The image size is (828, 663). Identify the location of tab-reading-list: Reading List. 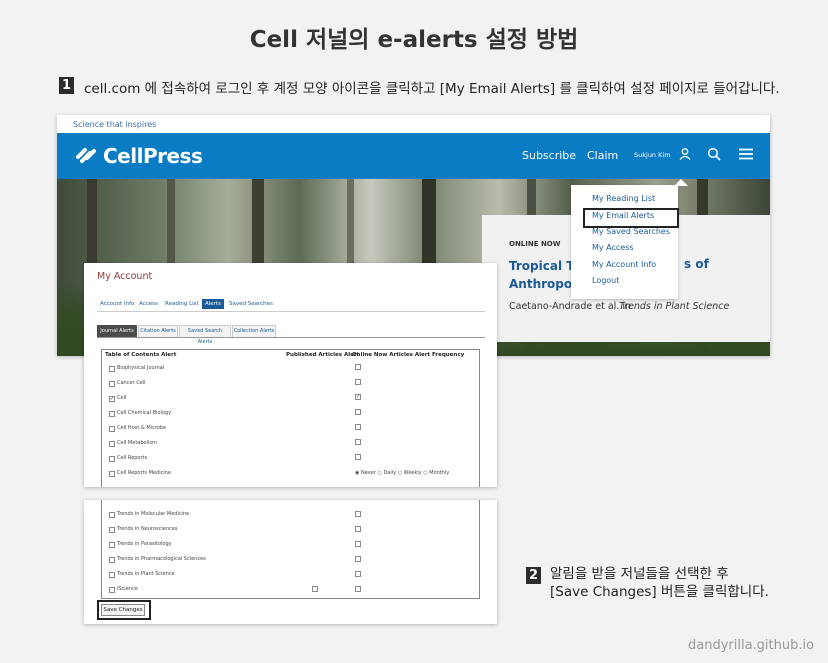
(182, 304).